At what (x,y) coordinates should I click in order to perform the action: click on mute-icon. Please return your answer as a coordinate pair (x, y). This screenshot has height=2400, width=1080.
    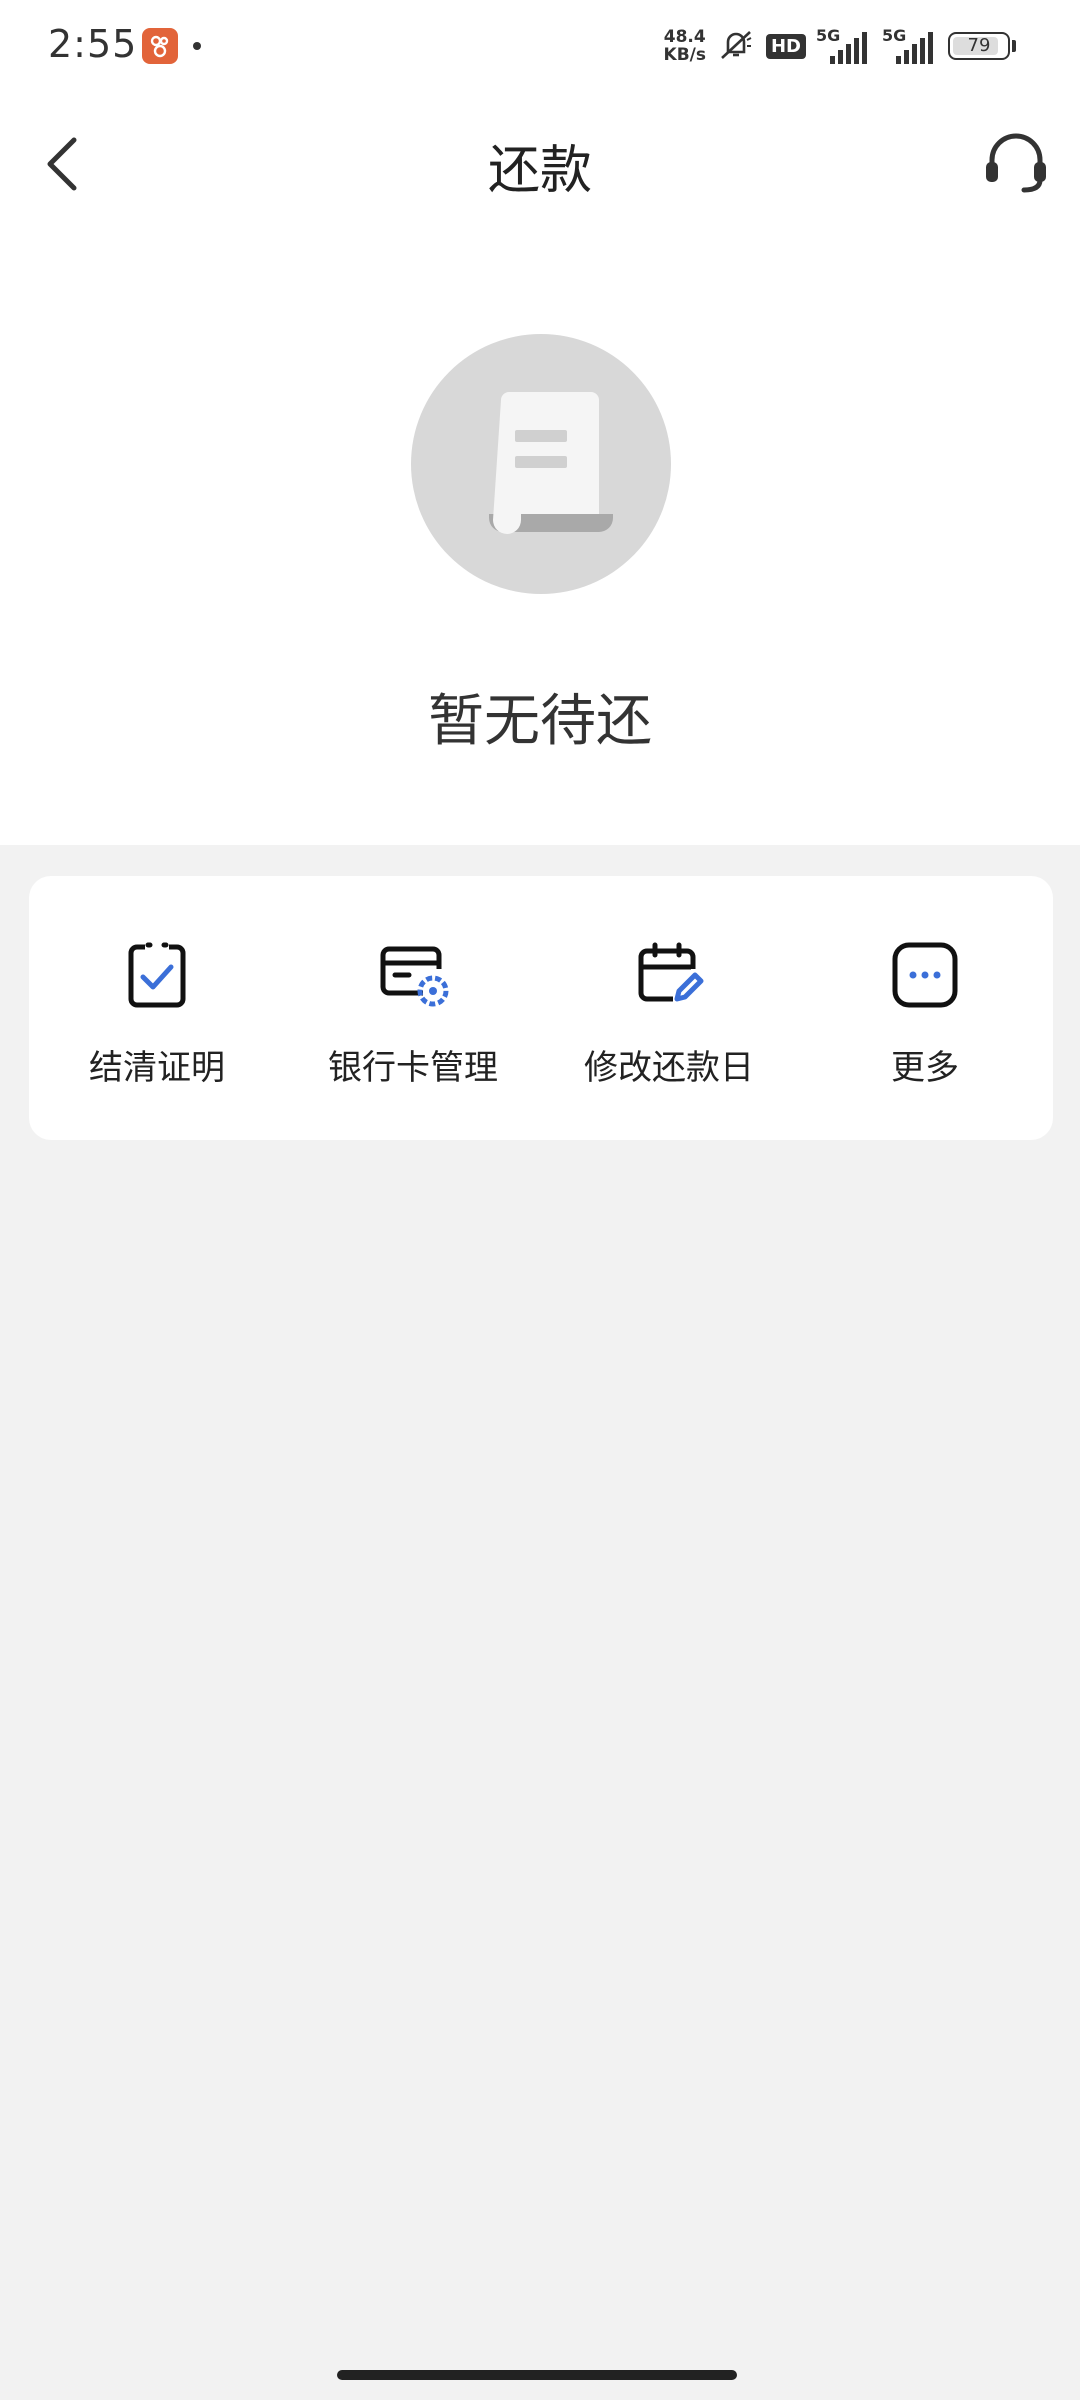
    Looking at the image, I should click on (736, 46).